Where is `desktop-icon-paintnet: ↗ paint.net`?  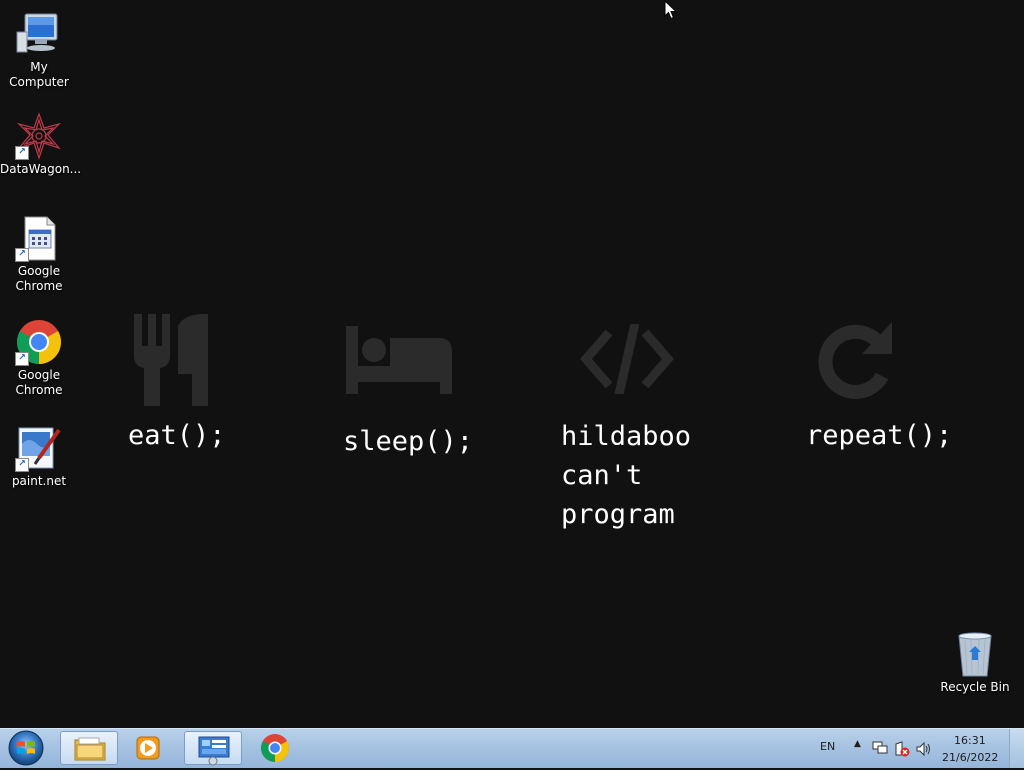 desktop-icon-paintnet: ↗ paint.net is located at coordinates (39, 456).